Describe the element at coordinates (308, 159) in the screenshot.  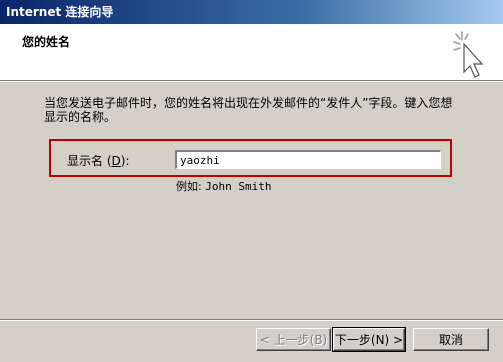
I see `display-name-input` at that location.